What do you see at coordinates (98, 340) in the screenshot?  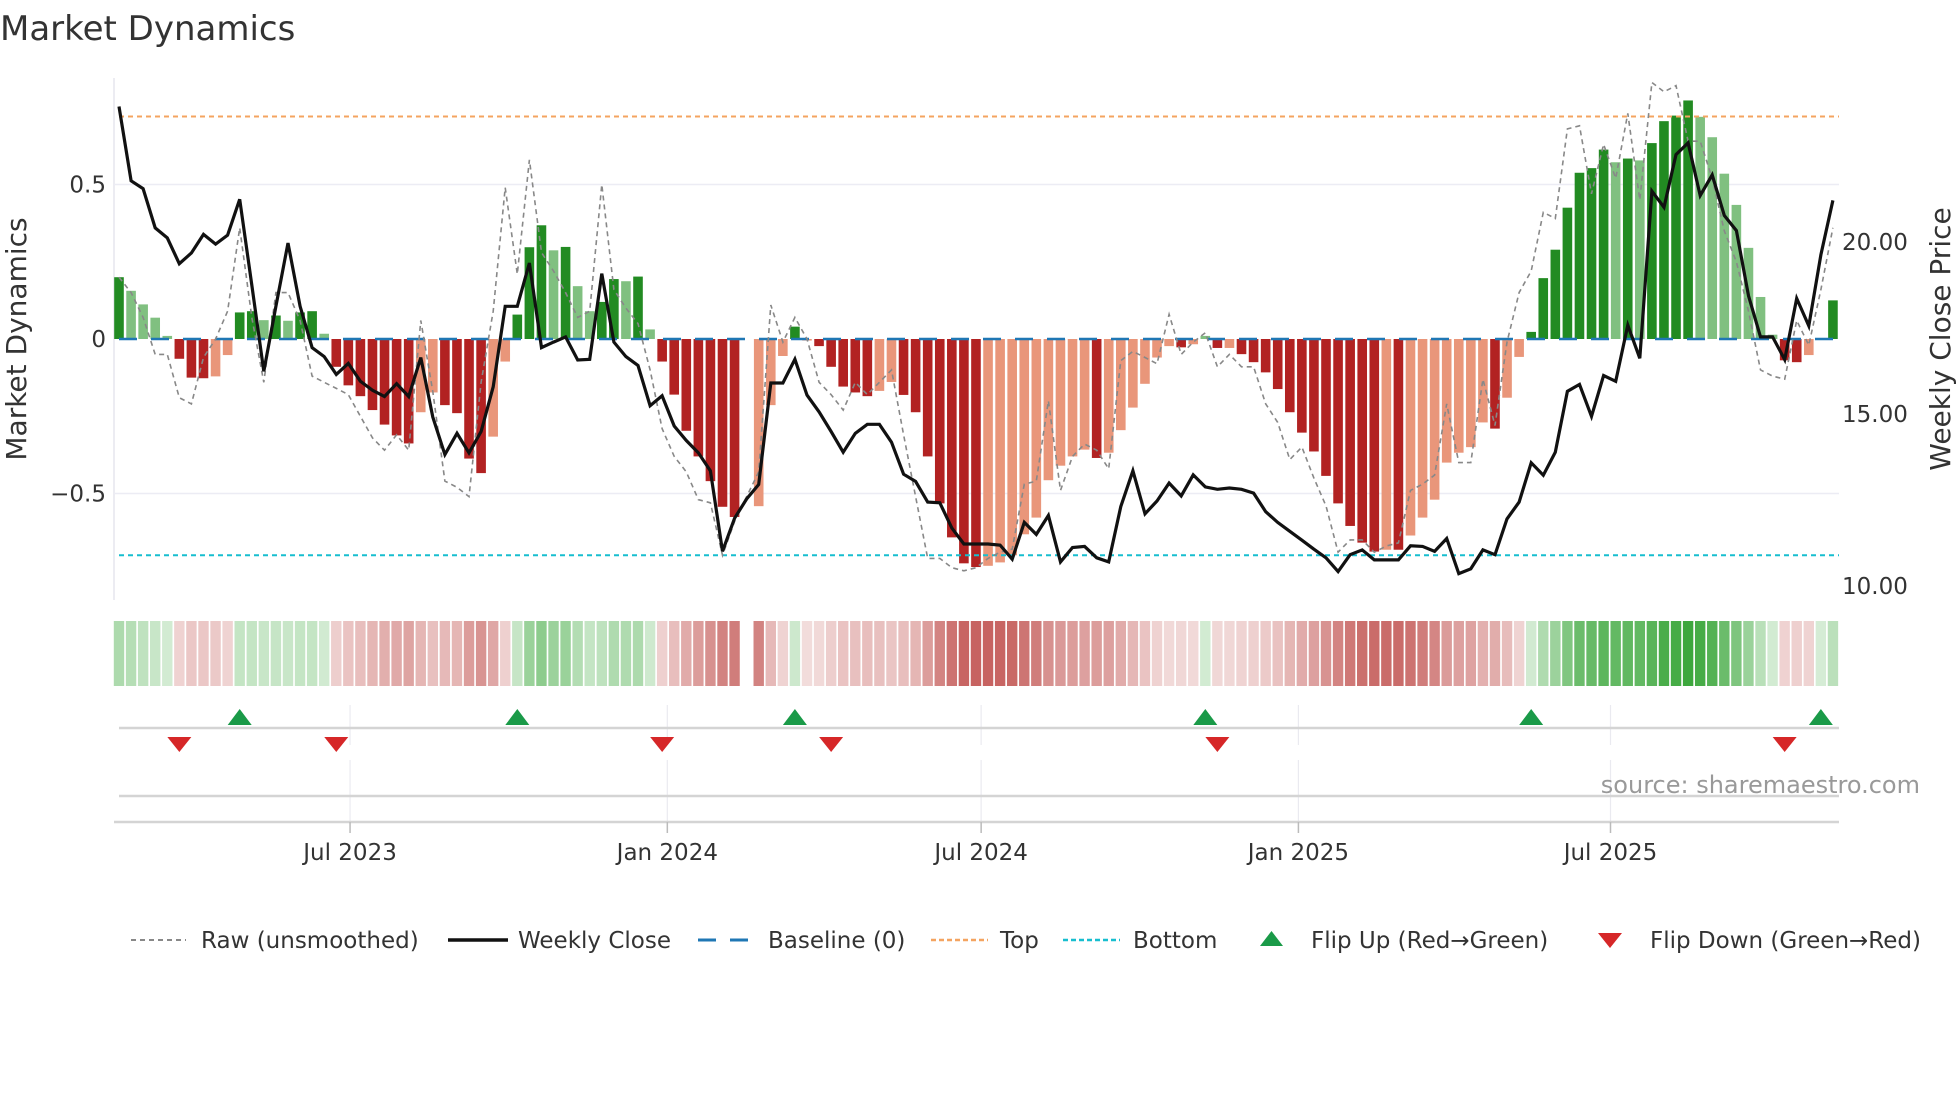 I see `y-tick-label: 0` at bounding box center [98, 340].